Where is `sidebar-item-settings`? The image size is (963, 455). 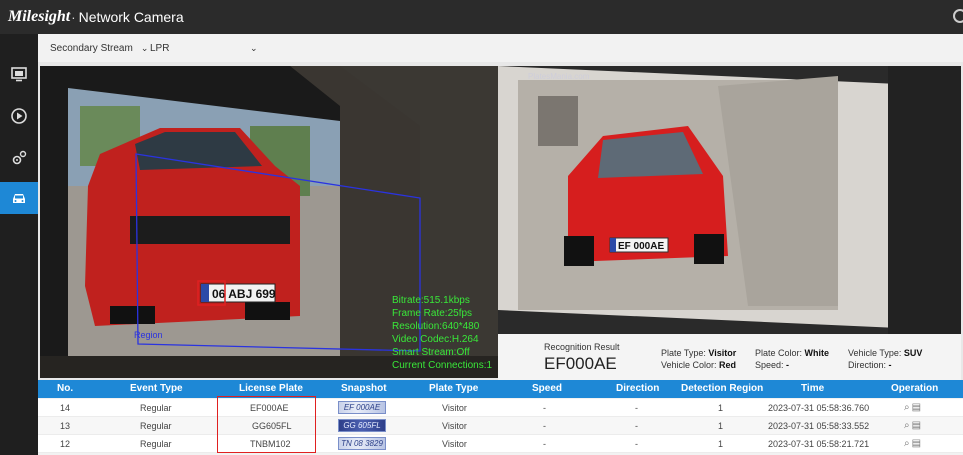
sidebar-item-settings is located at coordinates (19, 158).